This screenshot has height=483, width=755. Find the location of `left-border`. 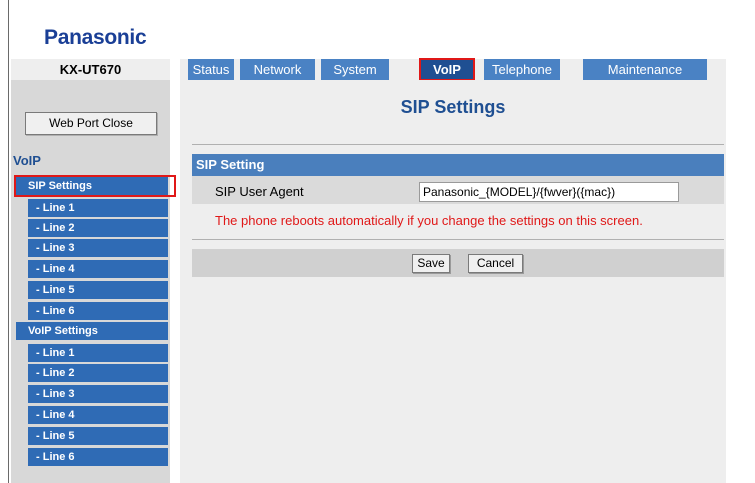

left-border is located at coordinates (8, 241).